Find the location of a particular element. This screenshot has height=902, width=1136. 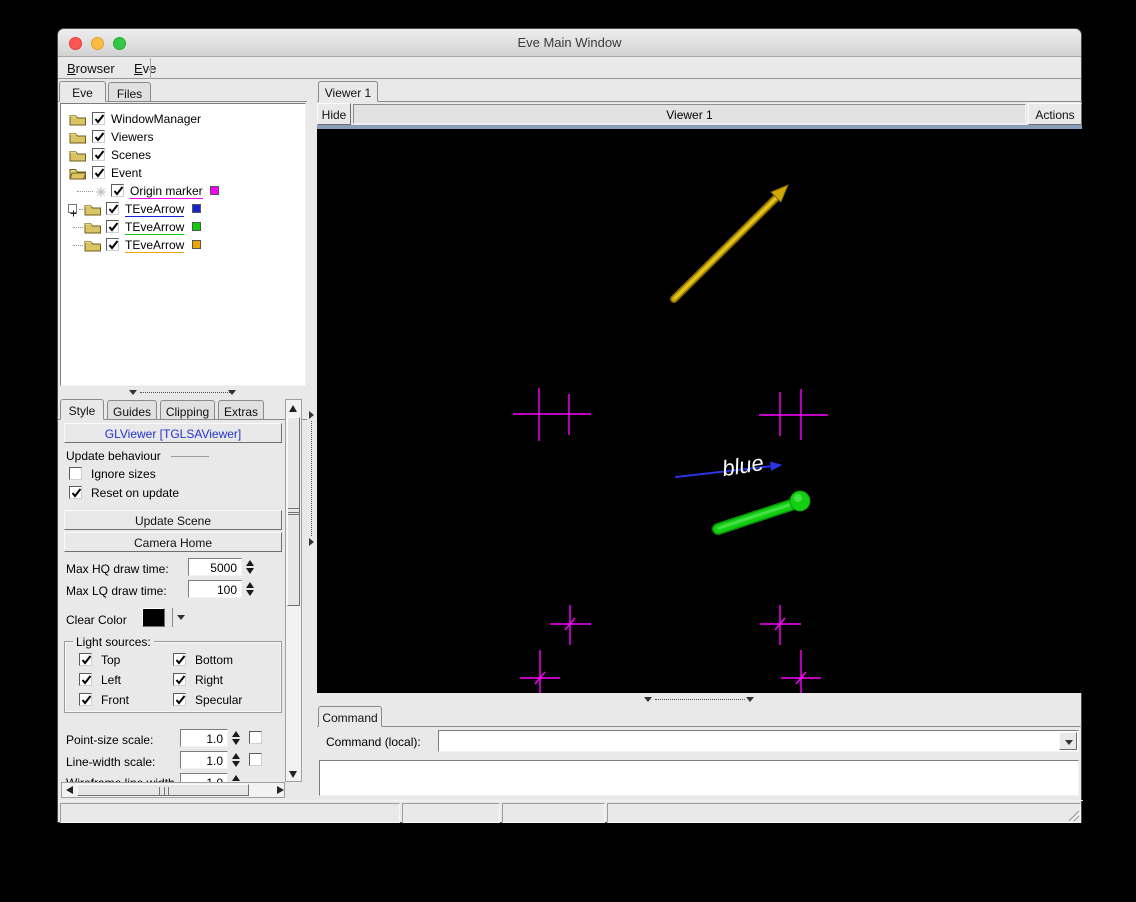

scroll-right-icon is located at coordinates (280, 790).